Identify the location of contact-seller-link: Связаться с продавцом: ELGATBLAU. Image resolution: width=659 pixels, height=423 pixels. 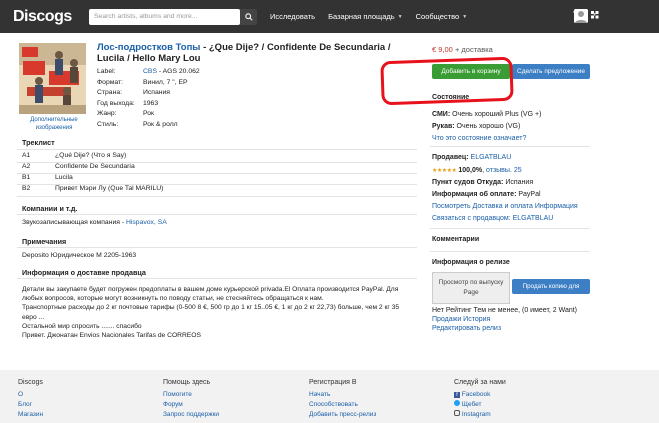
(492, 219).